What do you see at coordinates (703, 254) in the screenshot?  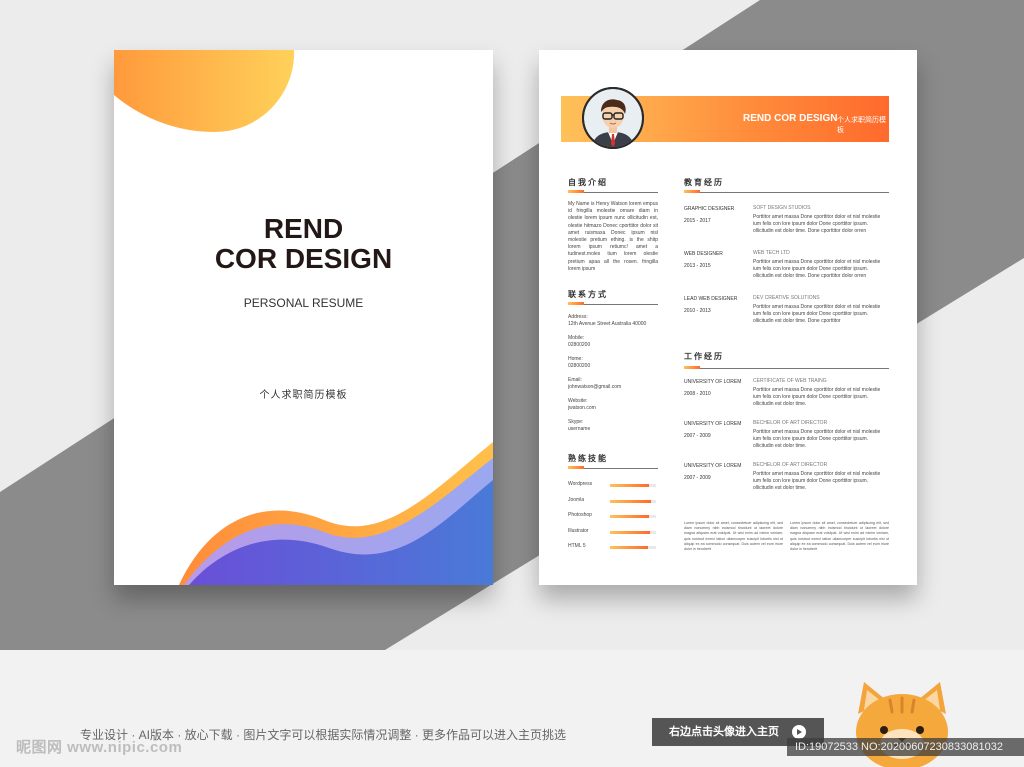 I see `entry-role: WEB DESIGNER` at bounding box center [703, 254].